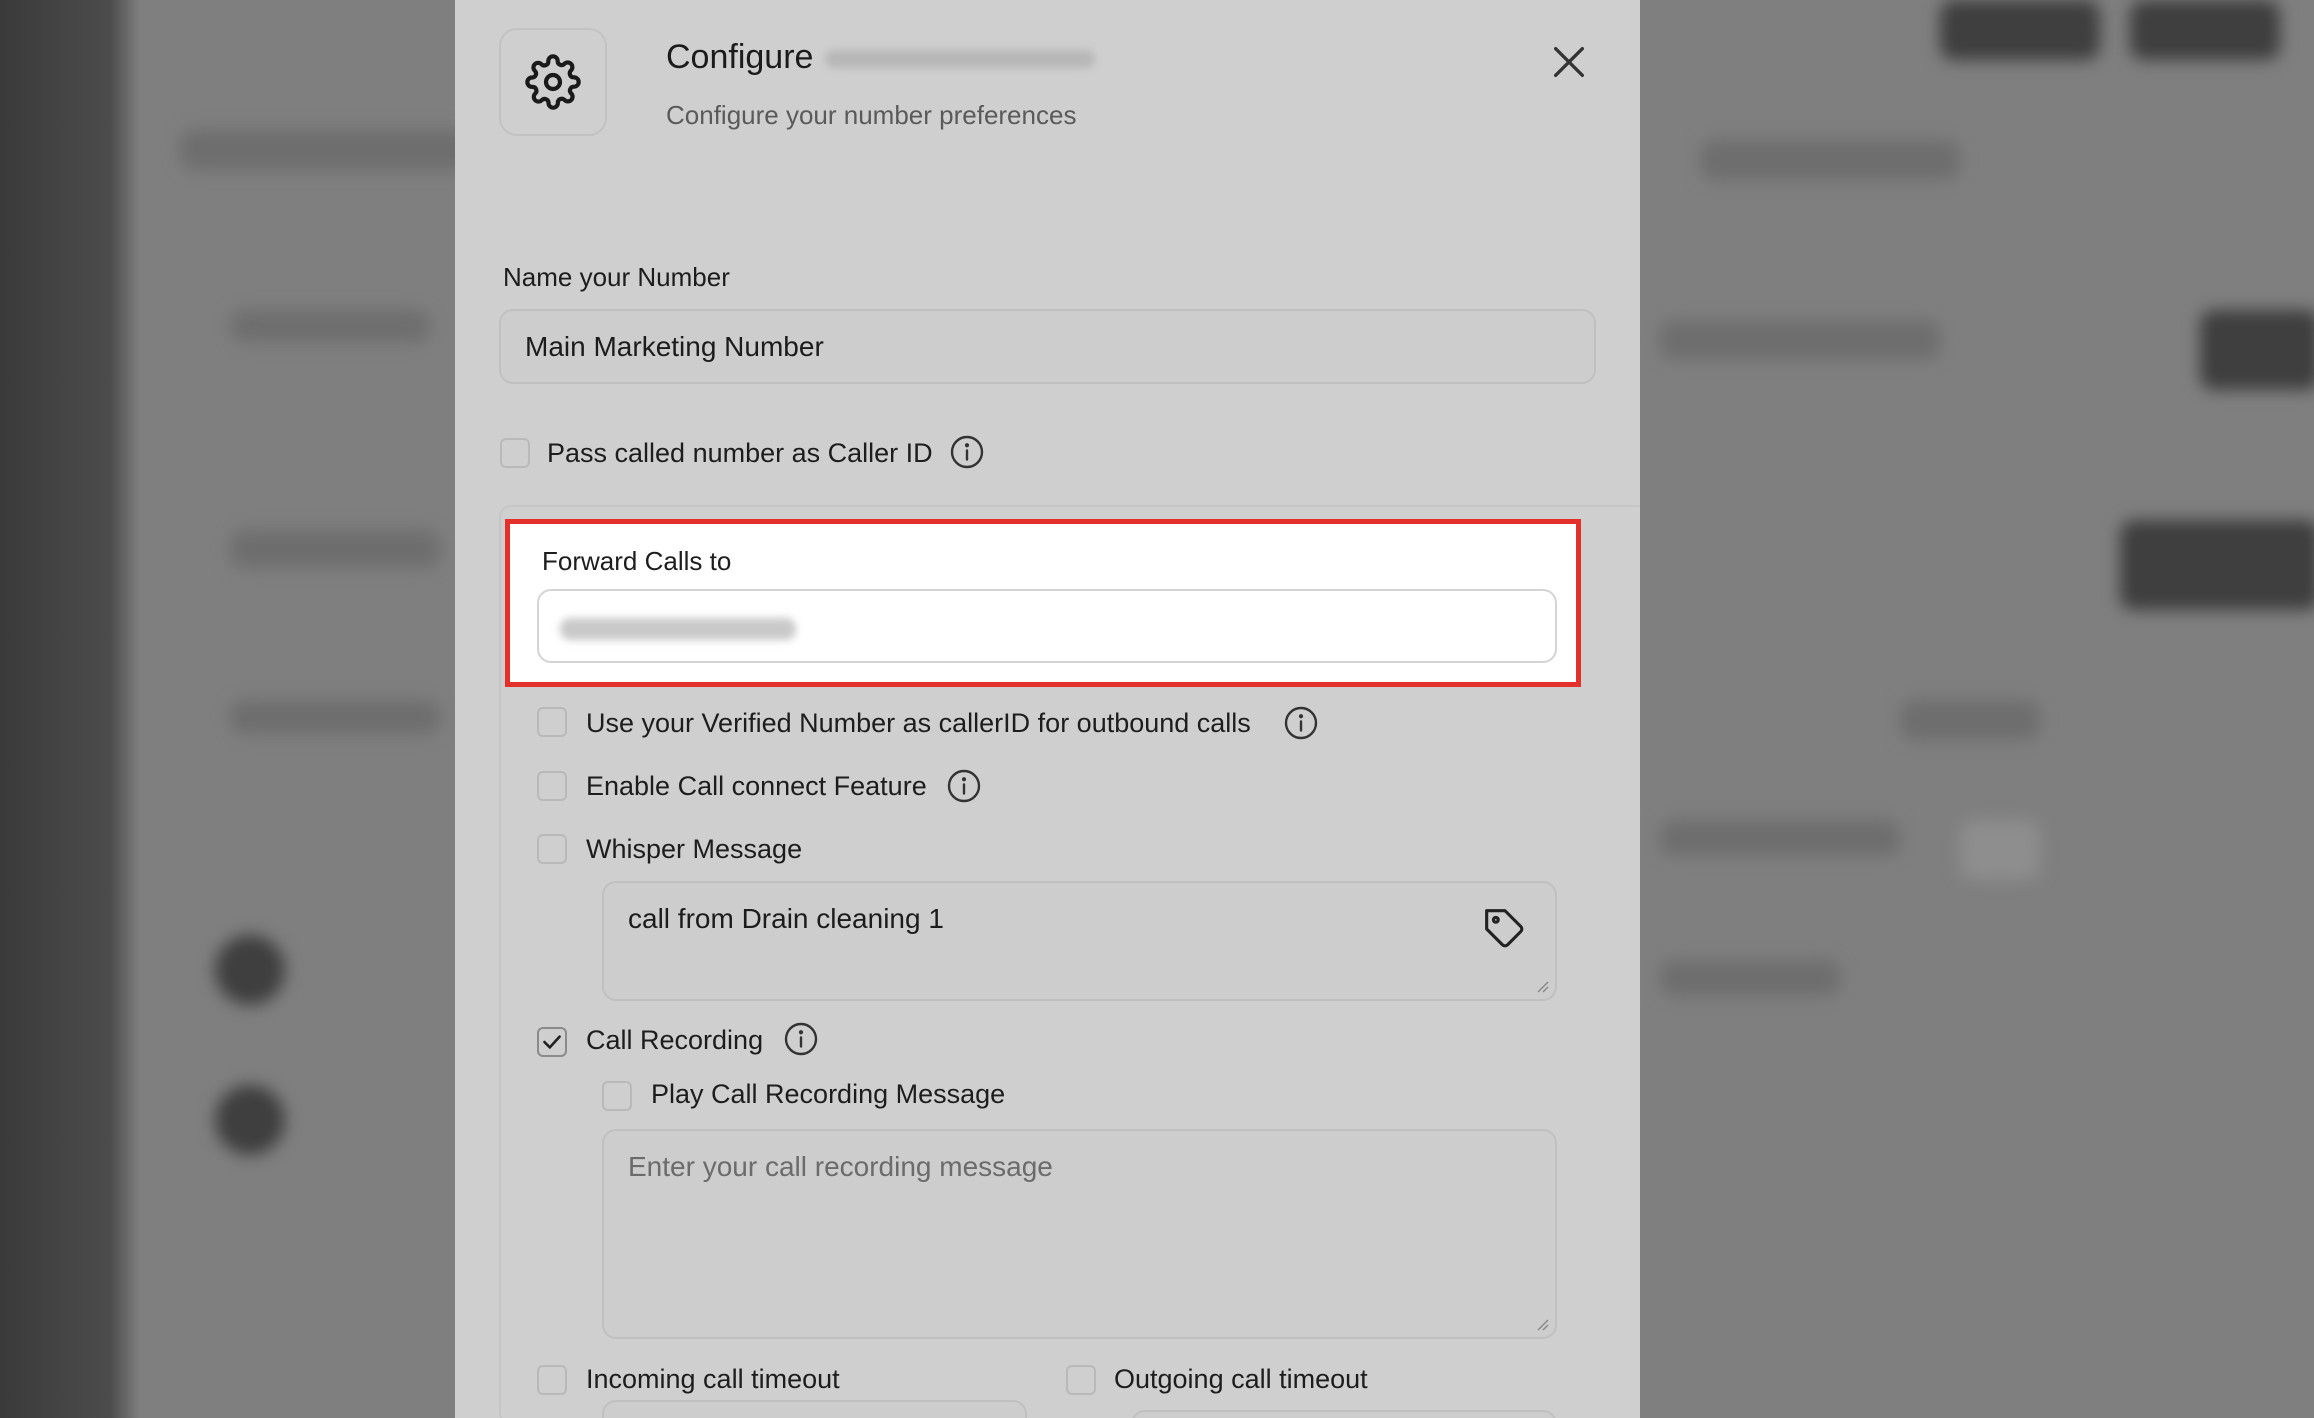 This screenshot has width=2314, height=1418. I want to click on outgoing-timeout-input, so click(1344, 1414).